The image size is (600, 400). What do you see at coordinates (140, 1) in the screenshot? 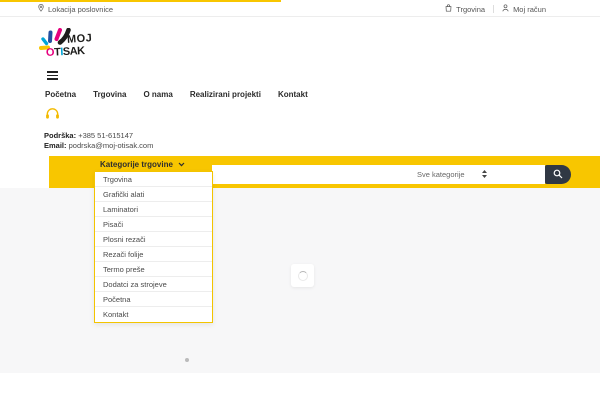
I see `progress-bar` at bounding box center [140, 1].